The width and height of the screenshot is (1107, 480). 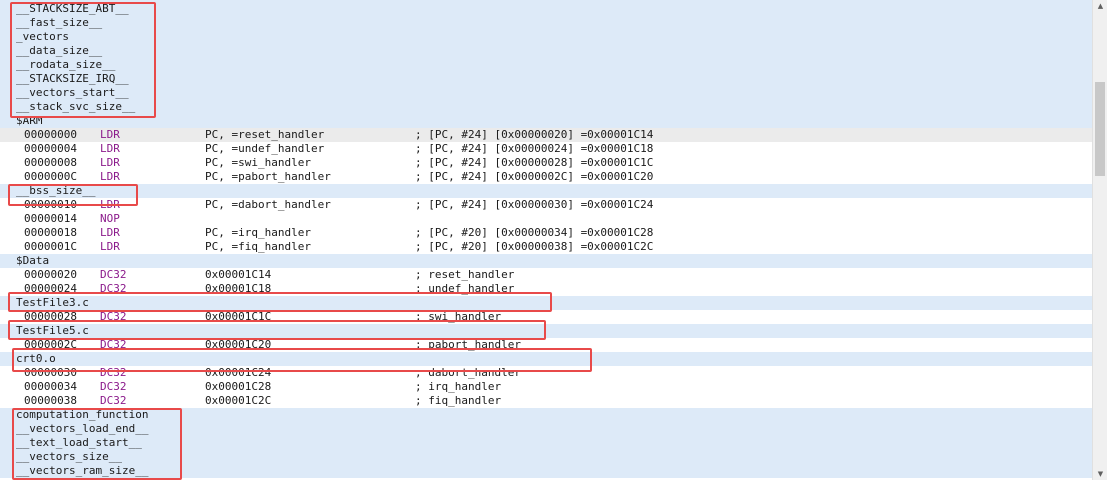 What do you see at coordinates (50, 400) in the screenshot?
I see `address: 00000038` at bounding box center [50, 400].